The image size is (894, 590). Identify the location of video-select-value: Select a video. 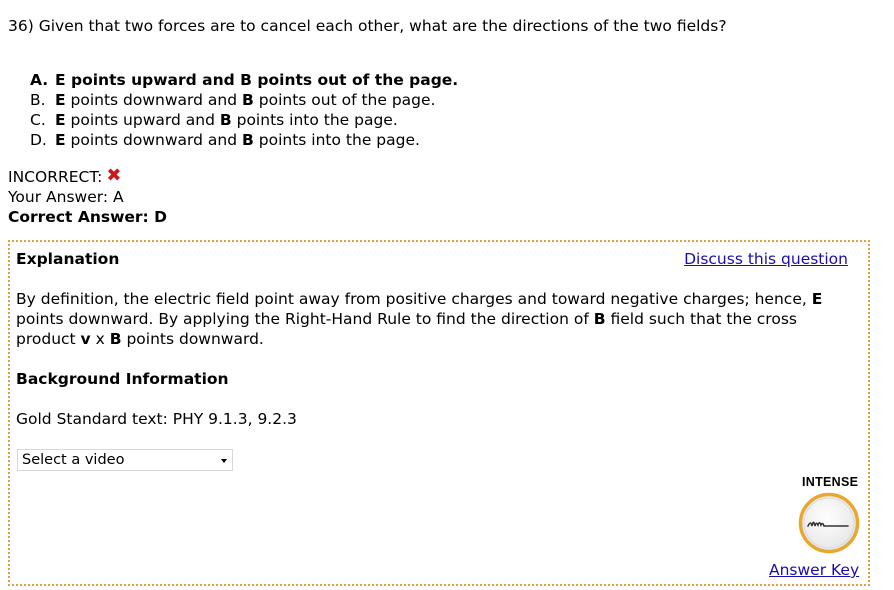
(73, 460).